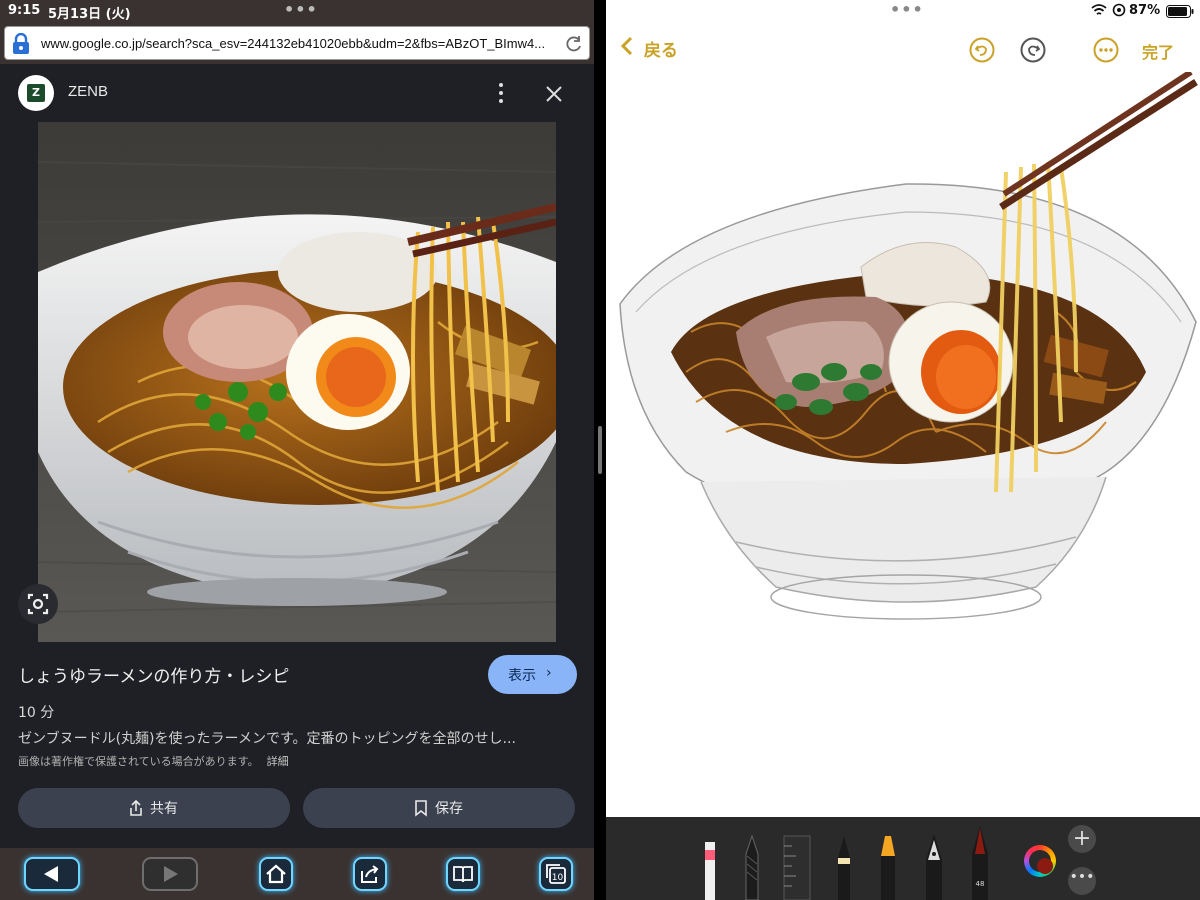 The image size is (1200, 900). I want to click on status-time: 9:15, so click(24, 10).